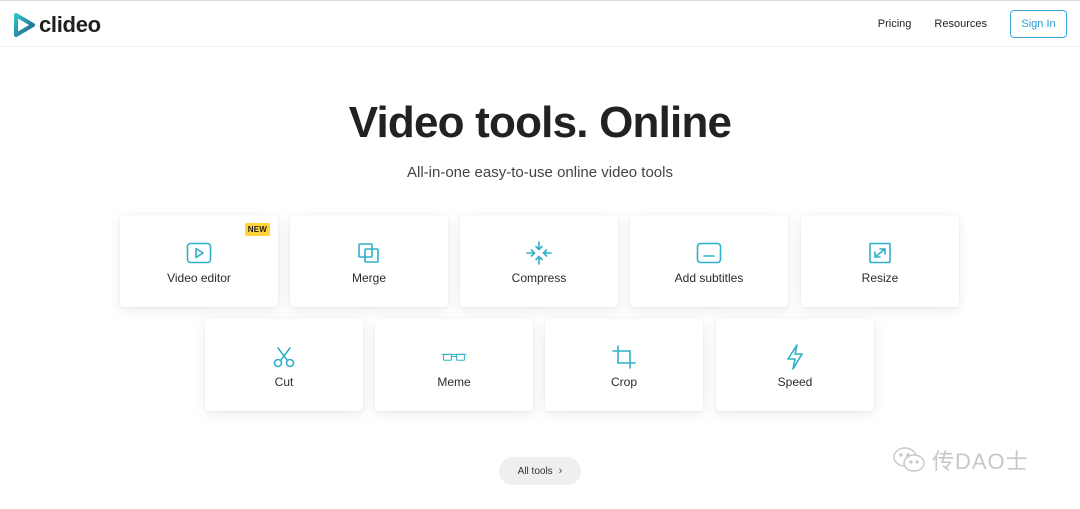  I want to click on clideo-logo: clideo, so click(57, 25).